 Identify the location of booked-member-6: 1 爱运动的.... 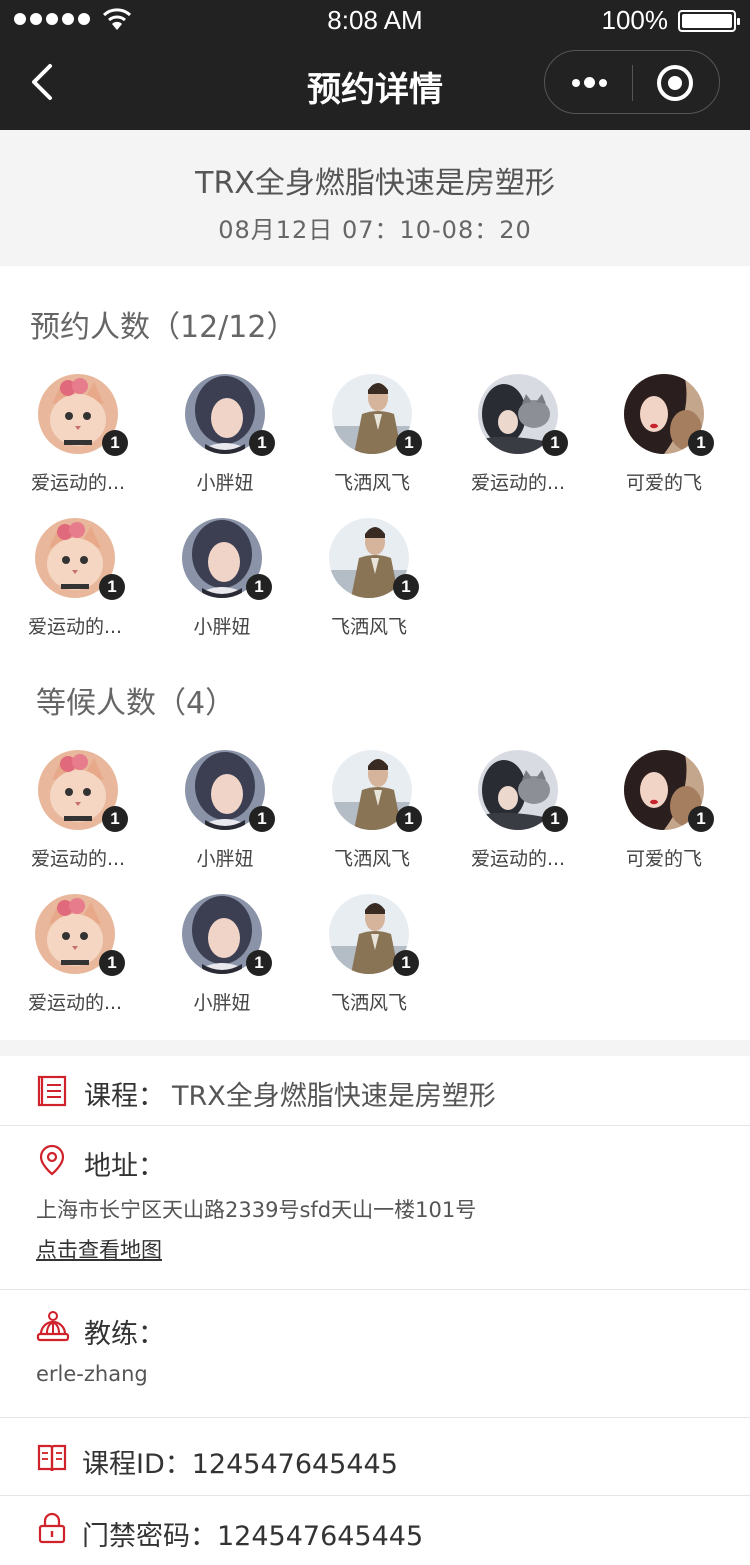
(75, 580).